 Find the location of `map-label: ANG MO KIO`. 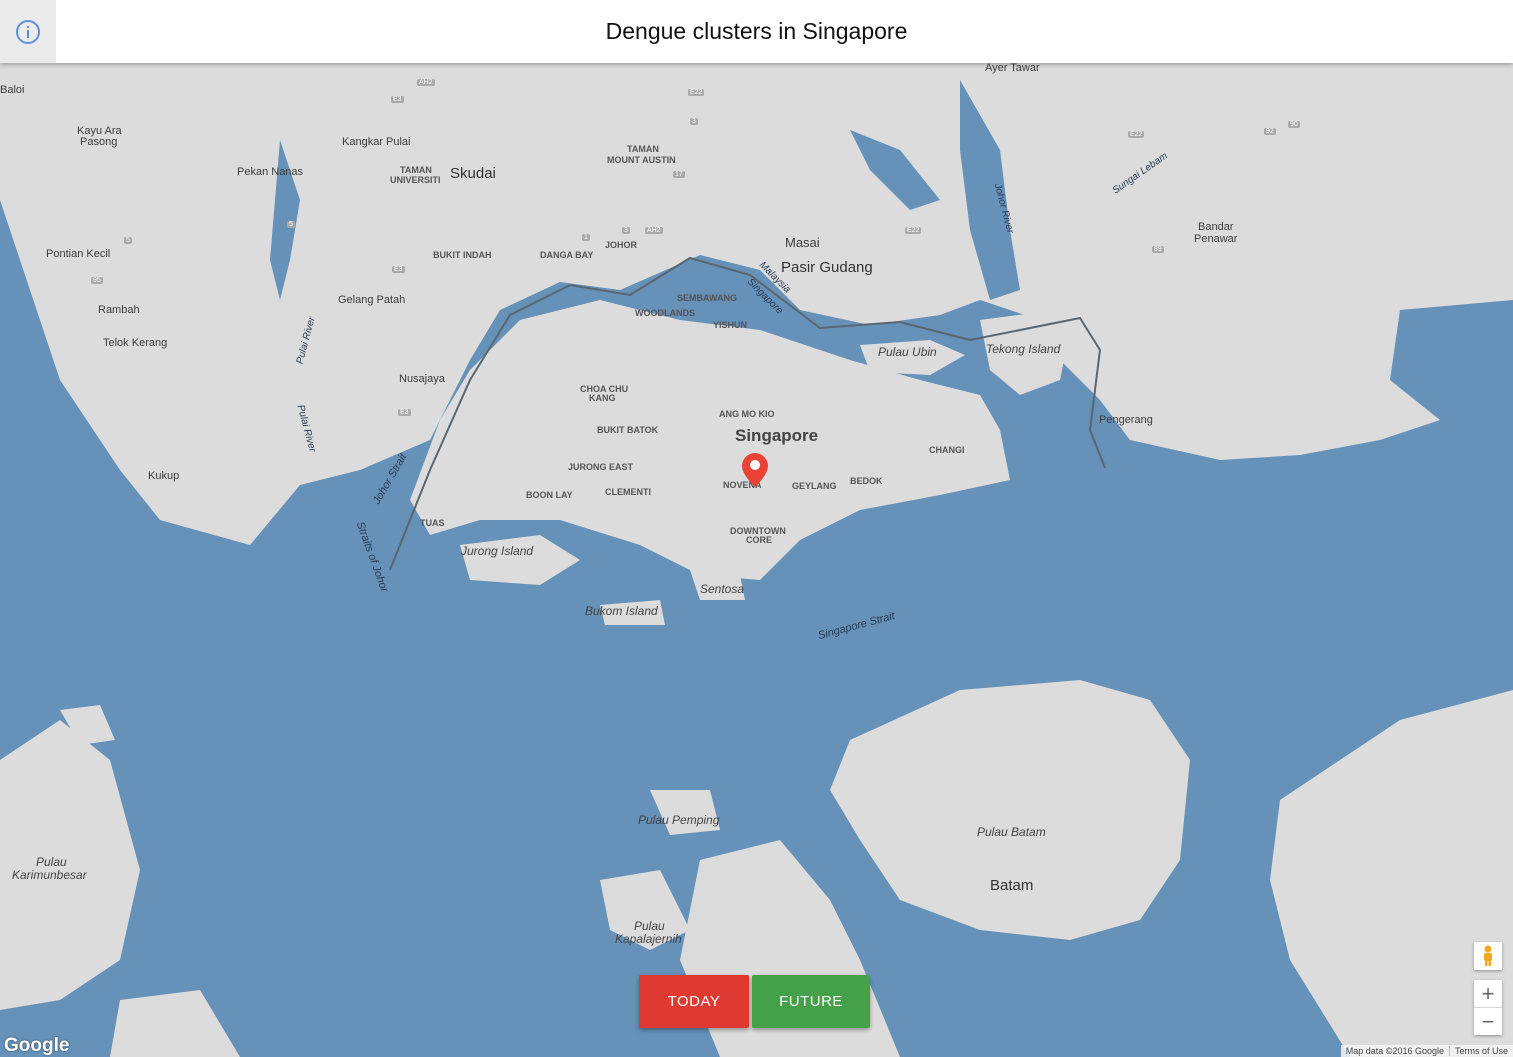

map-label: ANG MO KIO is located at coordinates (747, 414).